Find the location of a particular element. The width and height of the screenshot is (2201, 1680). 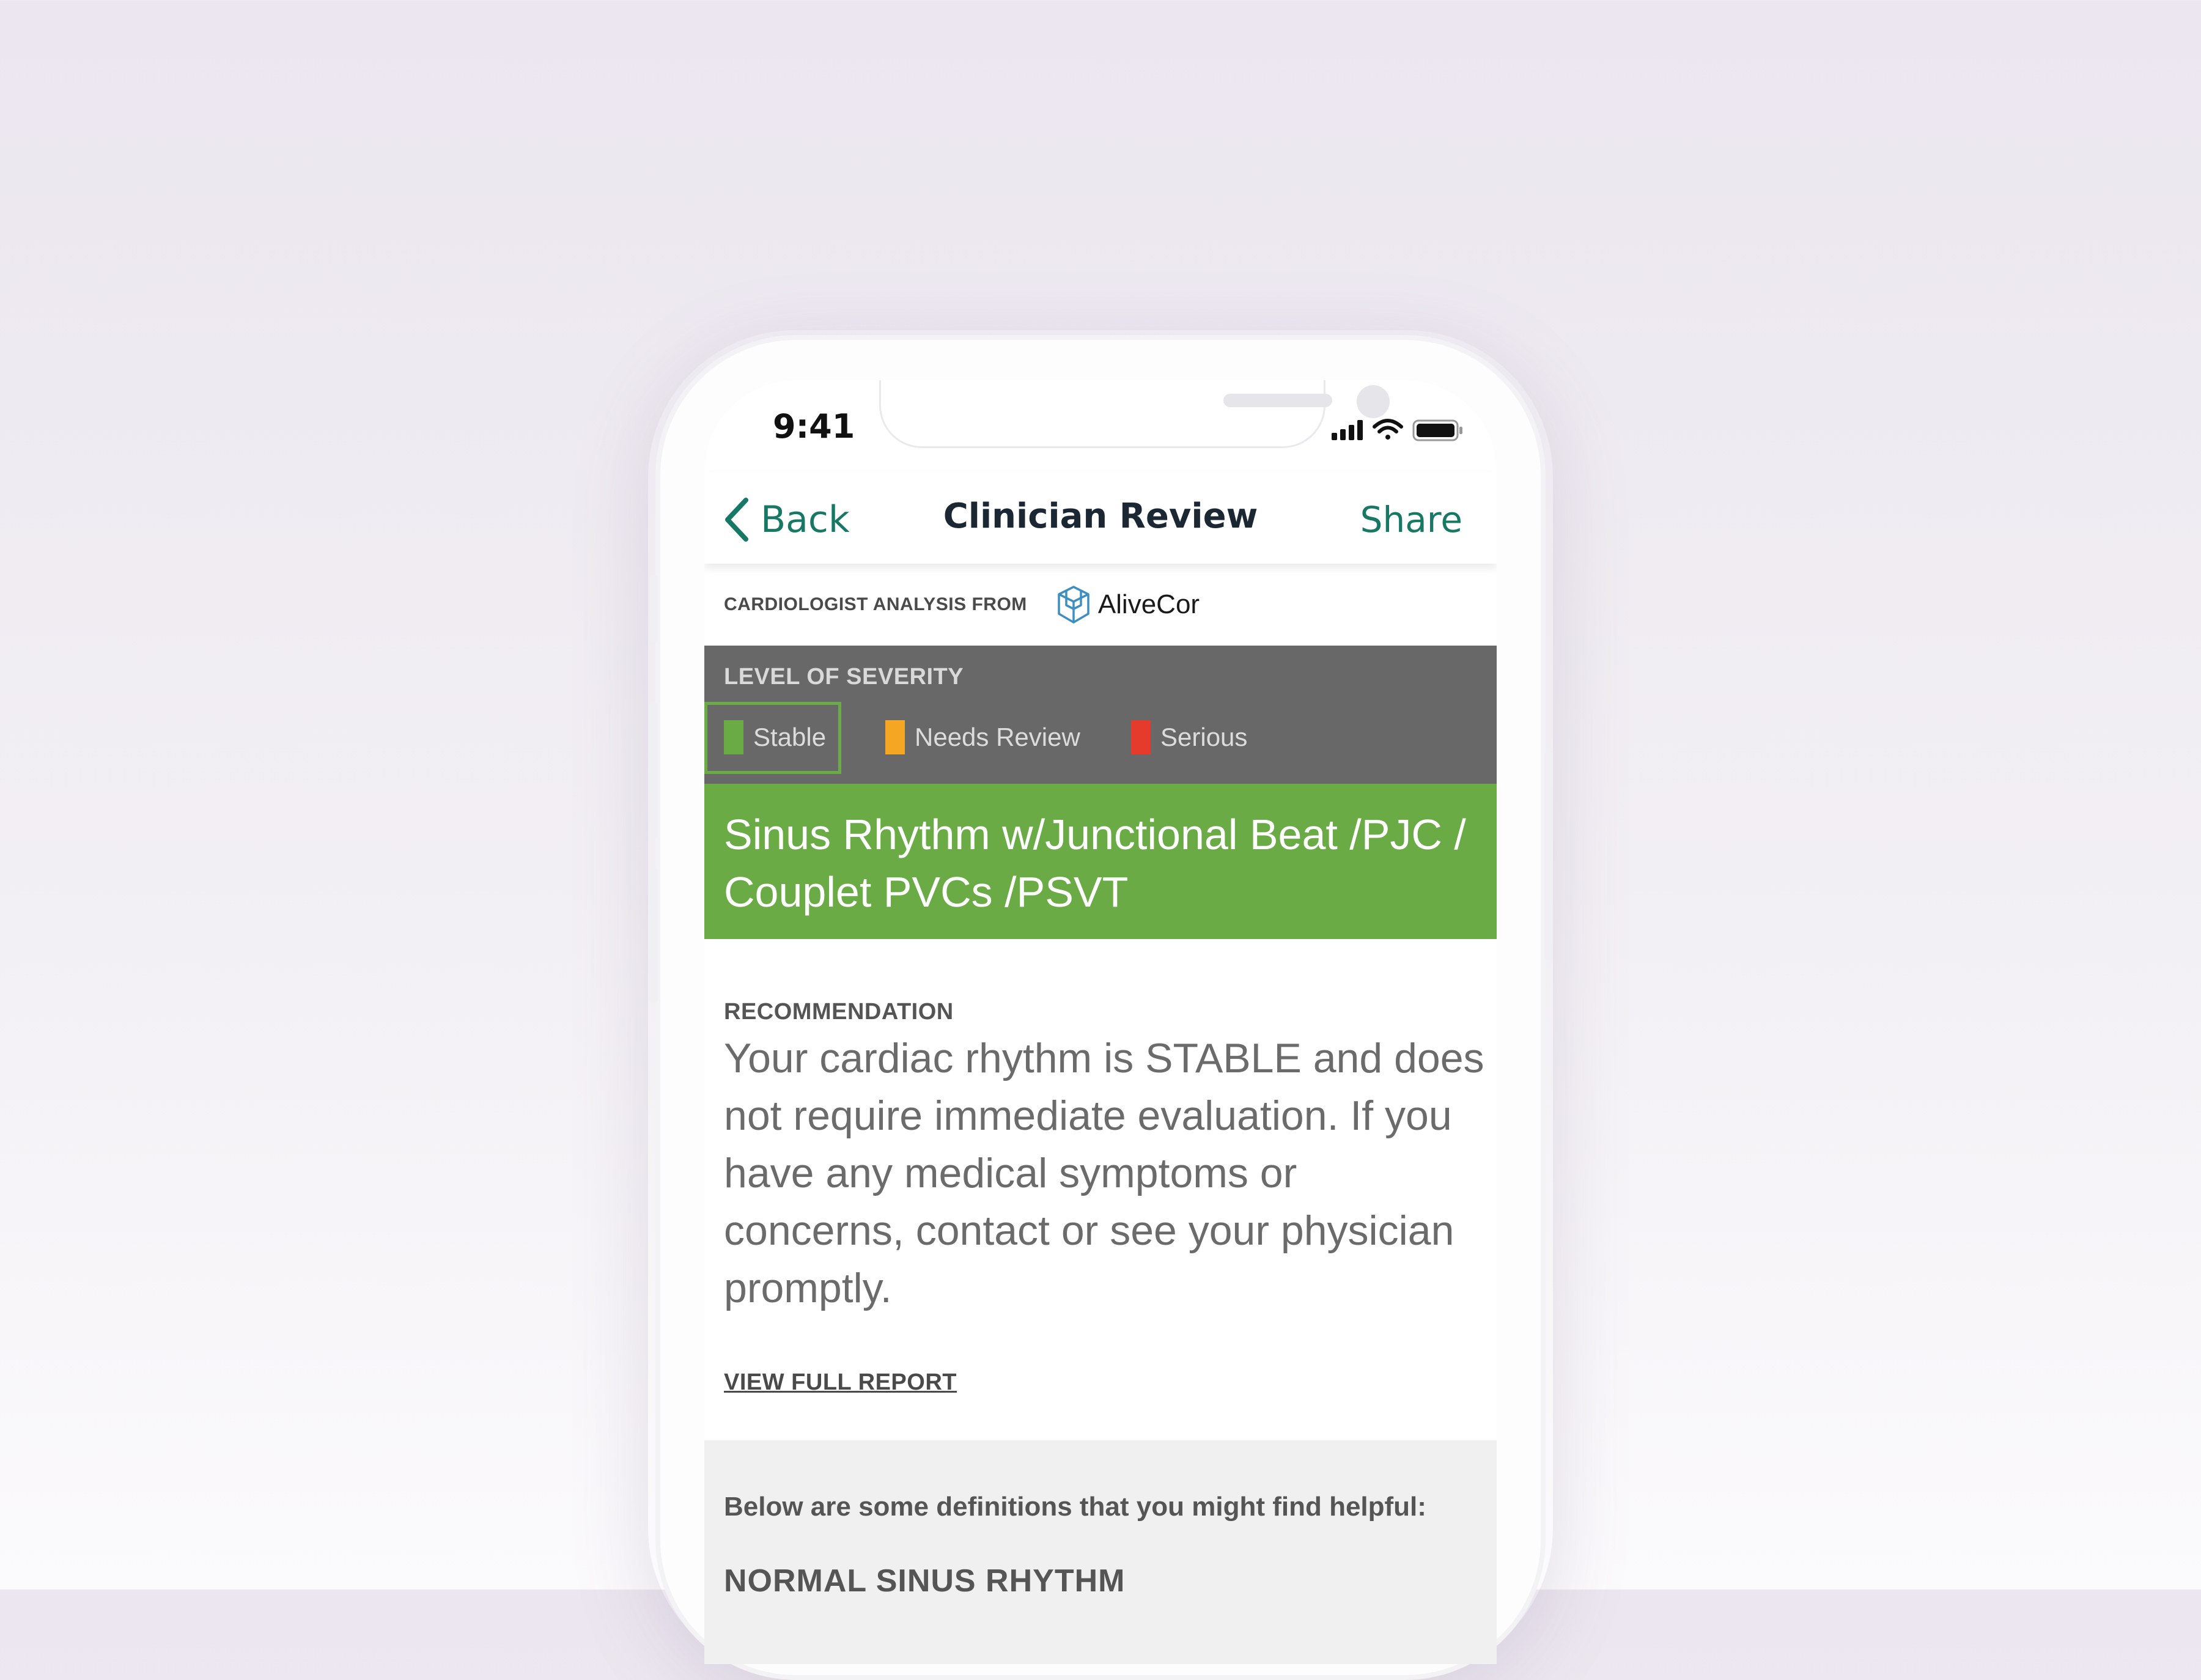

severity-stable: Stable is located at coordinates (775, 737).